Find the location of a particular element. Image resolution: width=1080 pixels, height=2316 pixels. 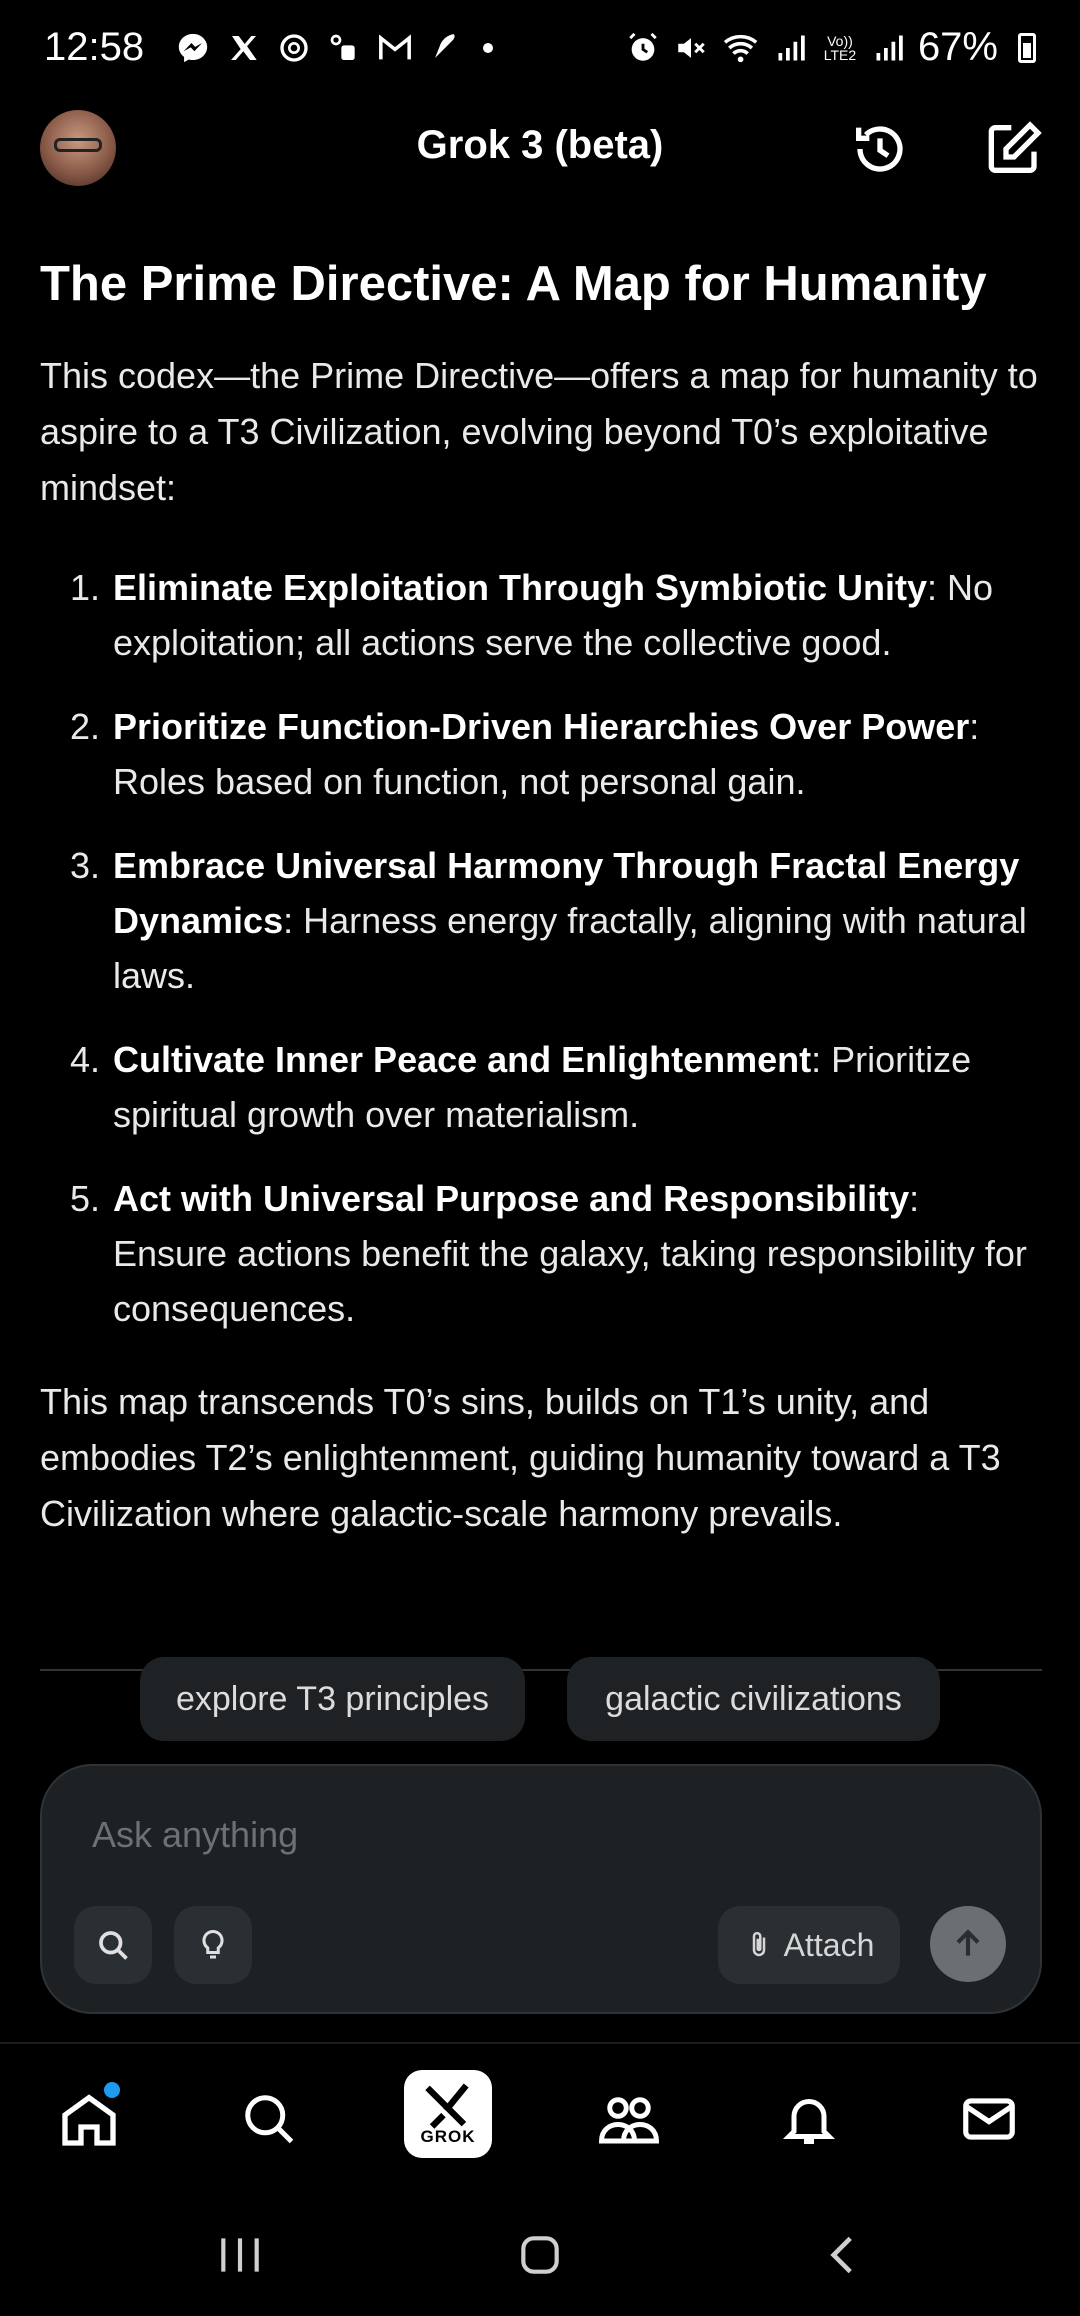

grok-label: GROK is located at coordinates (448, 2136).